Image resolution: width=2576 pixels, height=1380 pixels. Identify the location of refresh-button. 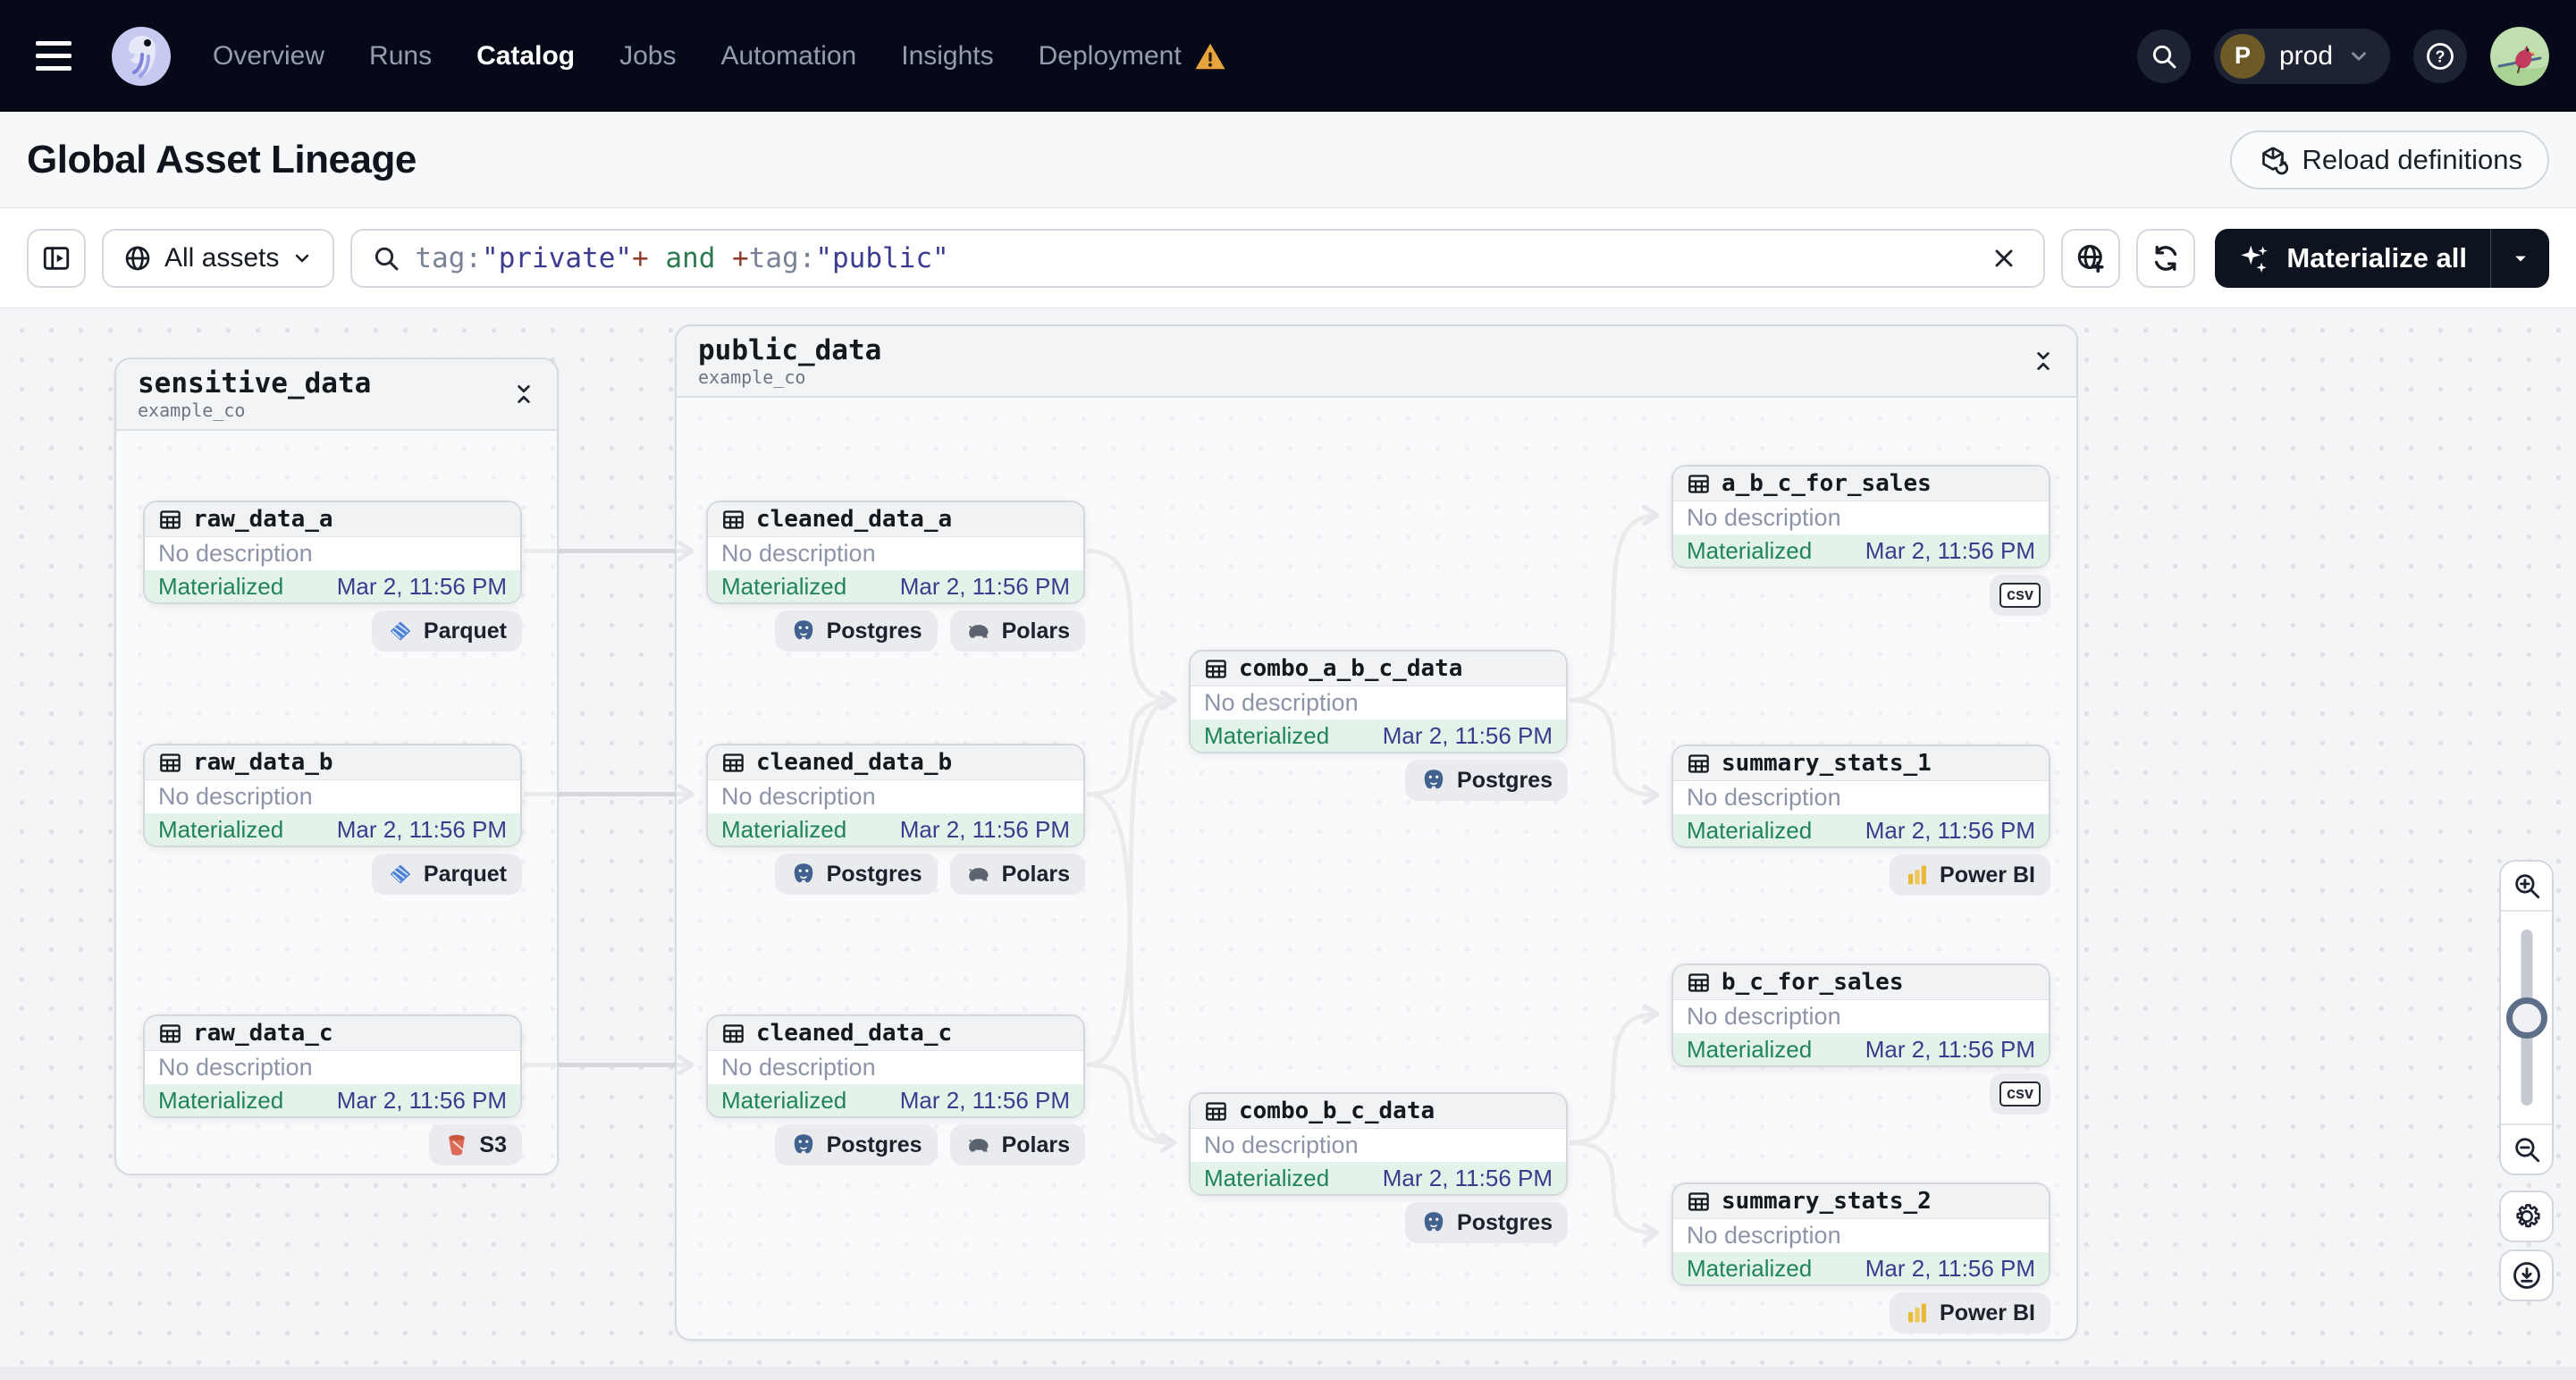
(2166, 258).